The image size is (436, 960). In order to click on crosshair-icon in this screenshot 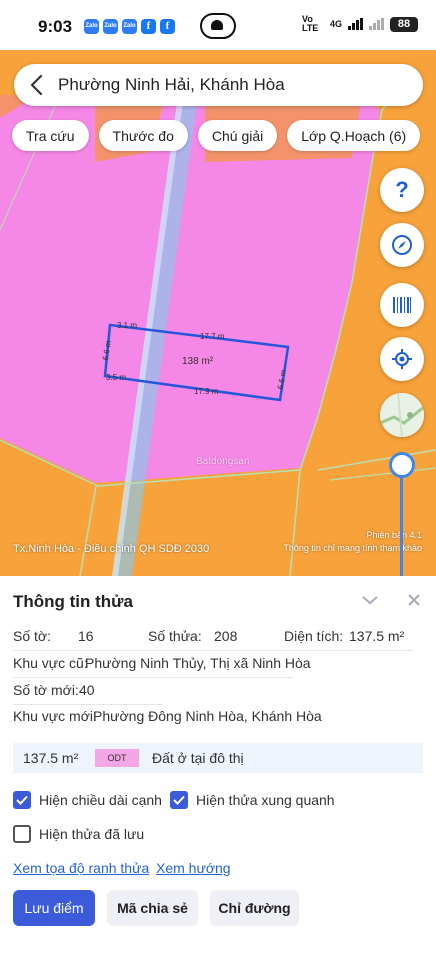, I will do `click(402, 359)`.